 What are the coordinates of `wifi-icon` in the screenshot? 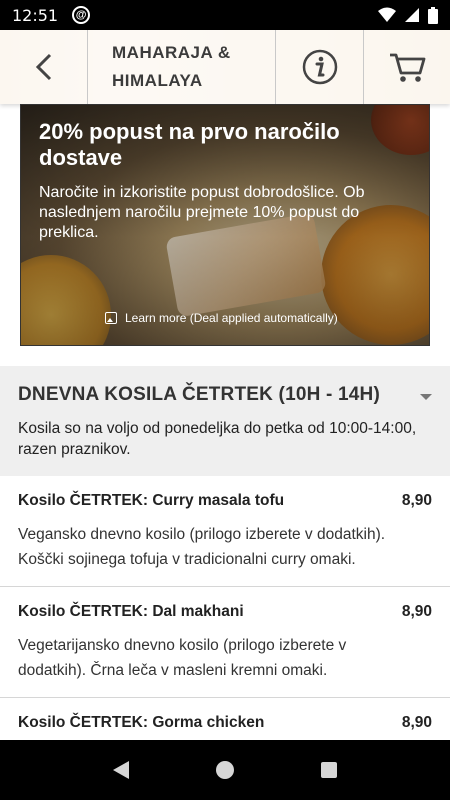 It's located at (387, 14).